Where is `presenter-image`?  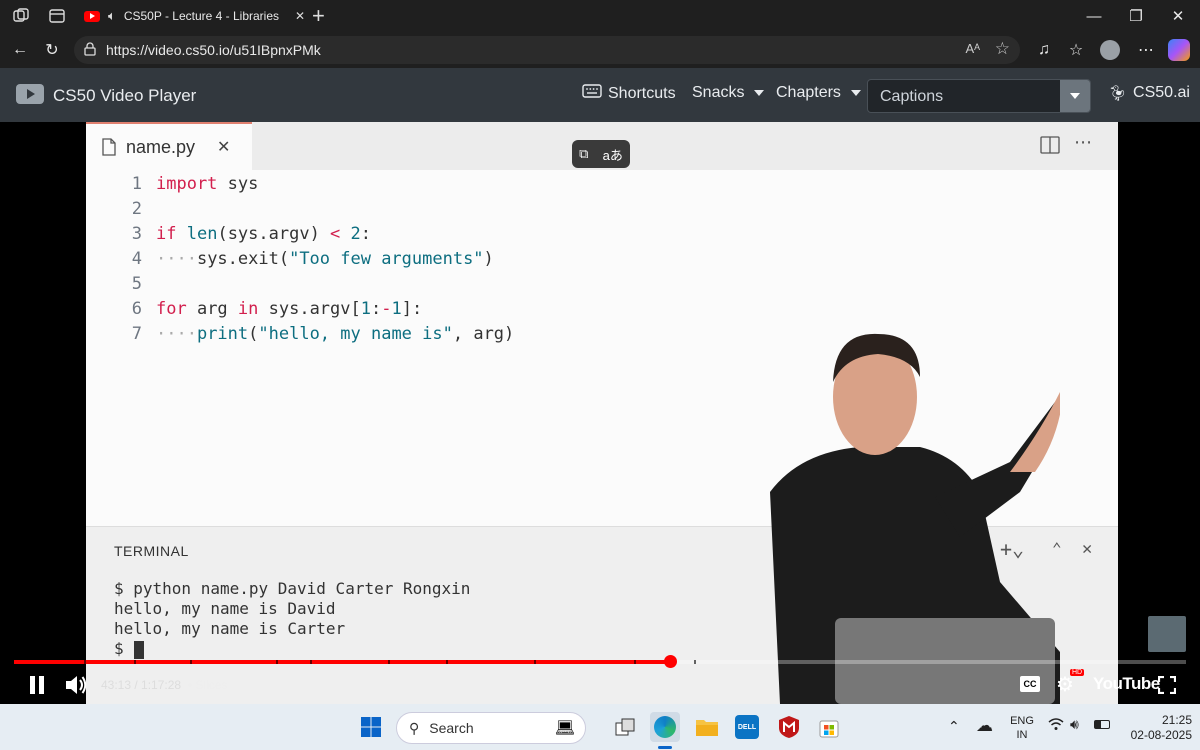
presenter-image is located at coordinates (911, 513).